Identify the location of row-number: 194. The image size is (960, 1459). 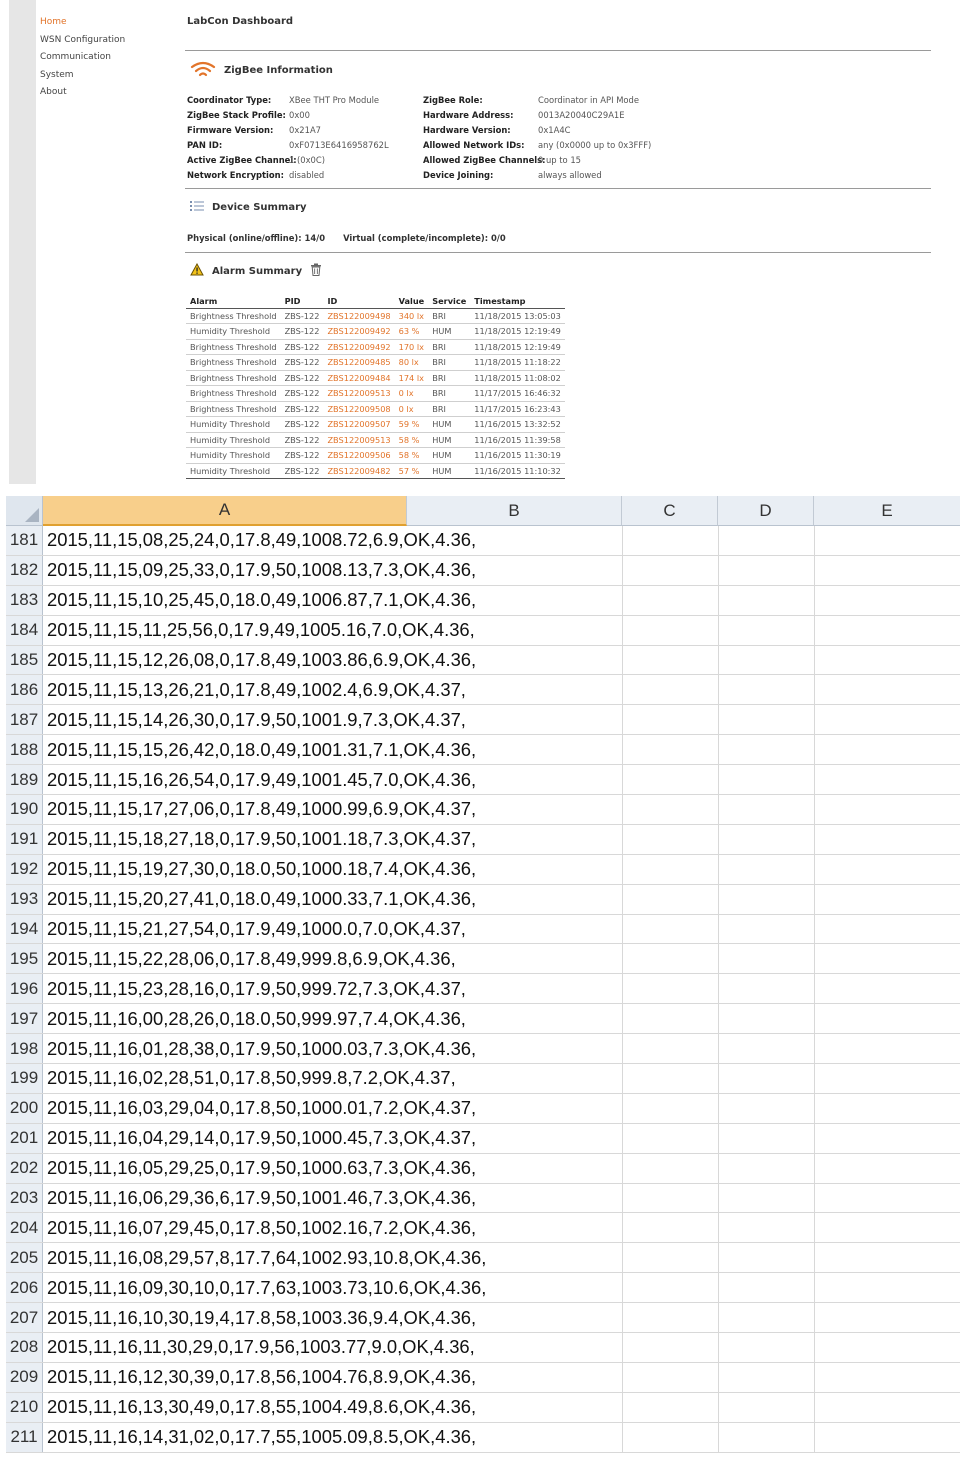
(24, 929).